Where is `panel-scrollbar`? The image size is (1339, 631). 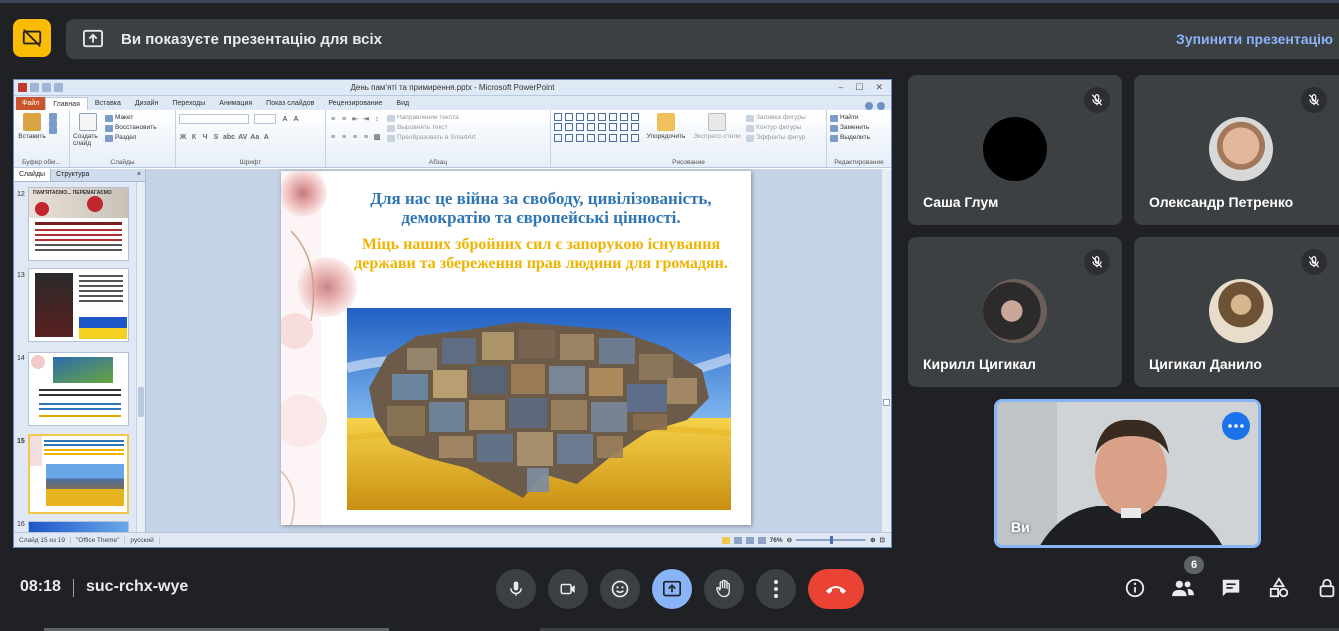 panel-scrollbar is located at coordinates (140, 358).